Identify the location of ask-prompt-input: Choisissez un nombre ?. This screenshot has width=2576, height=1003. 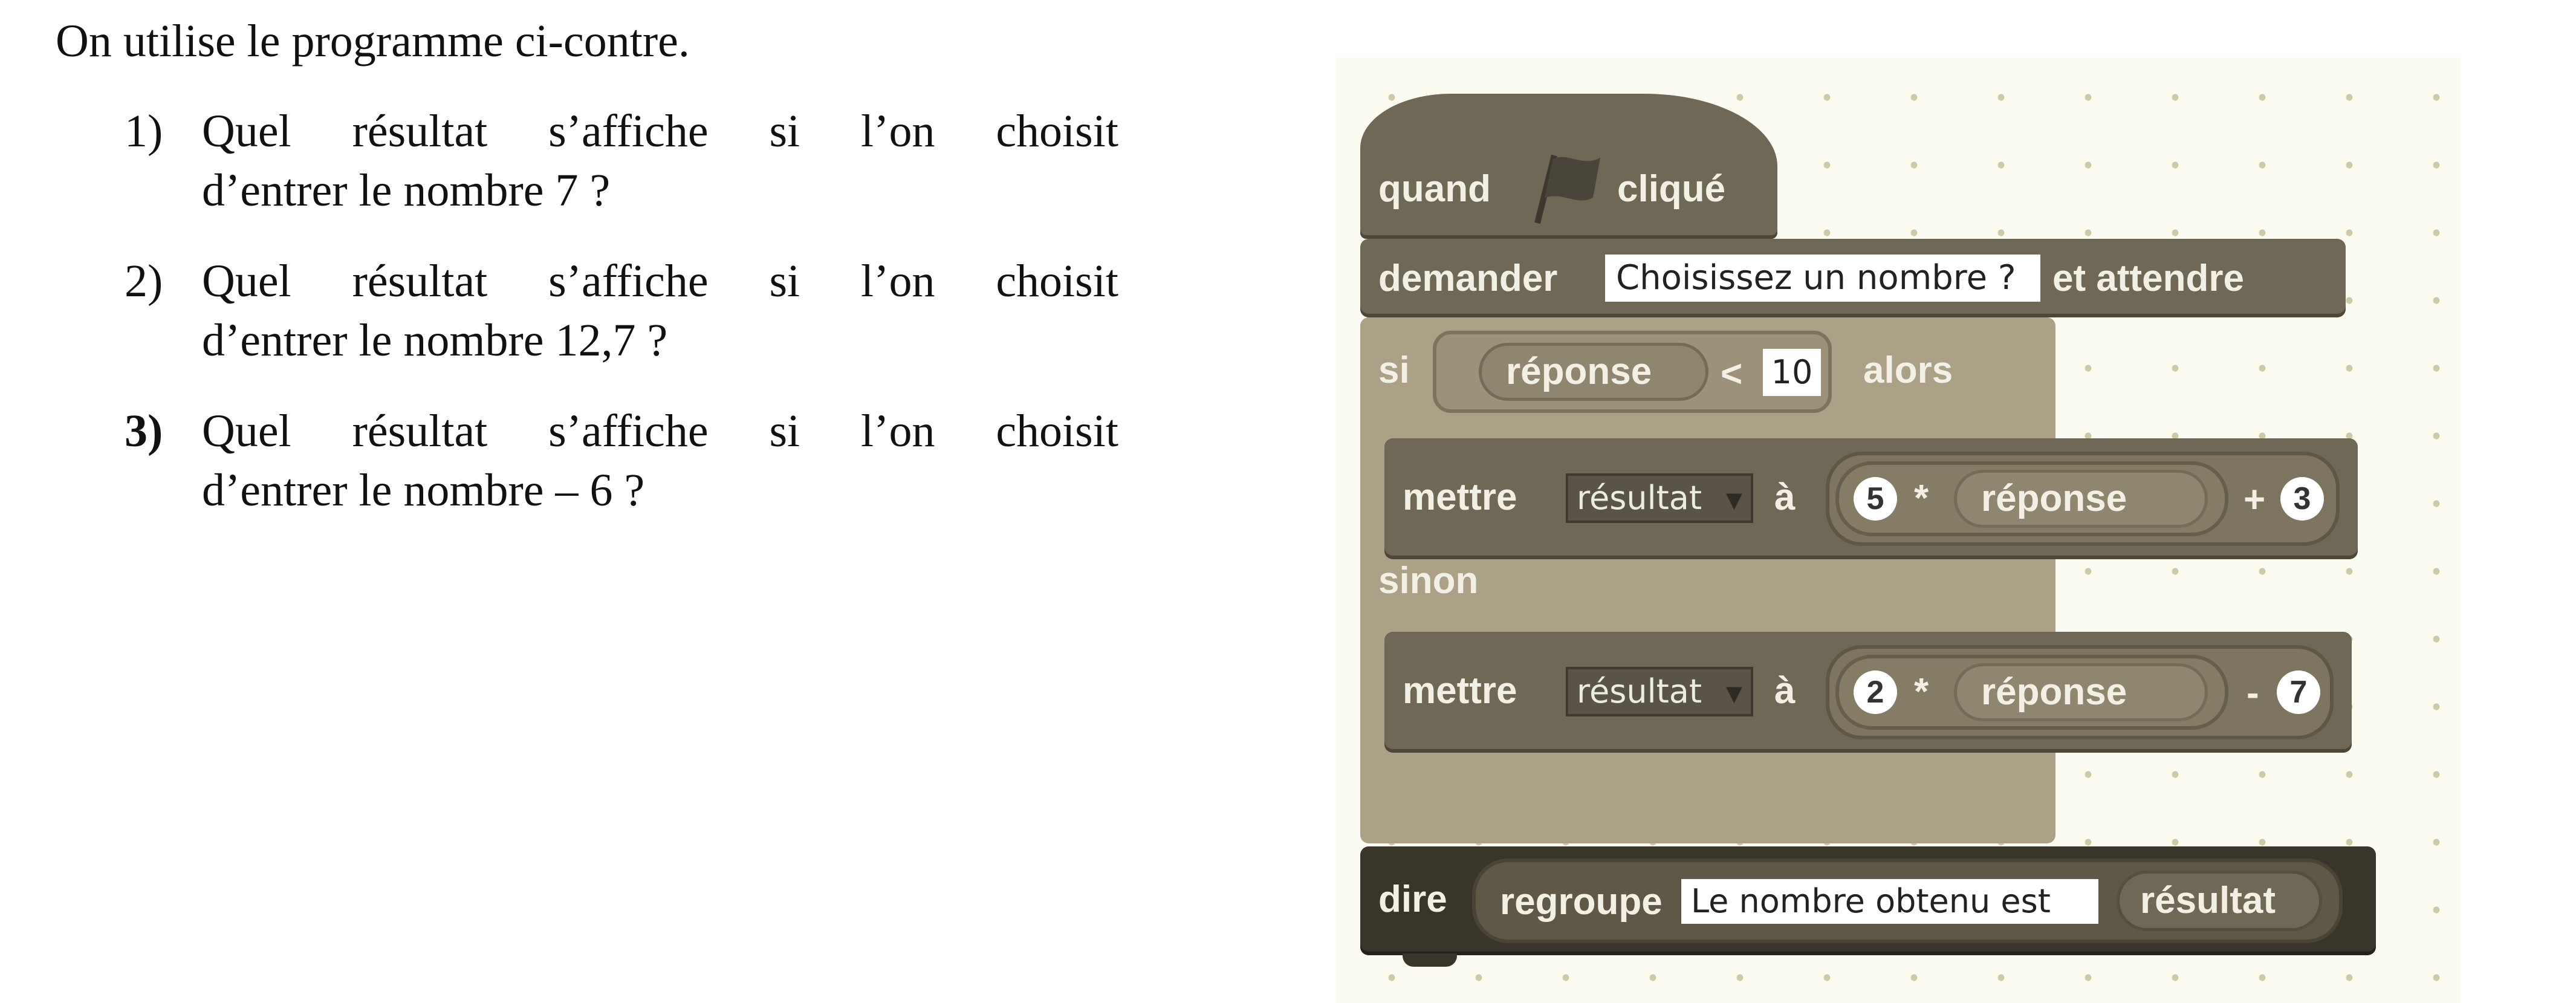
(1823, 278).